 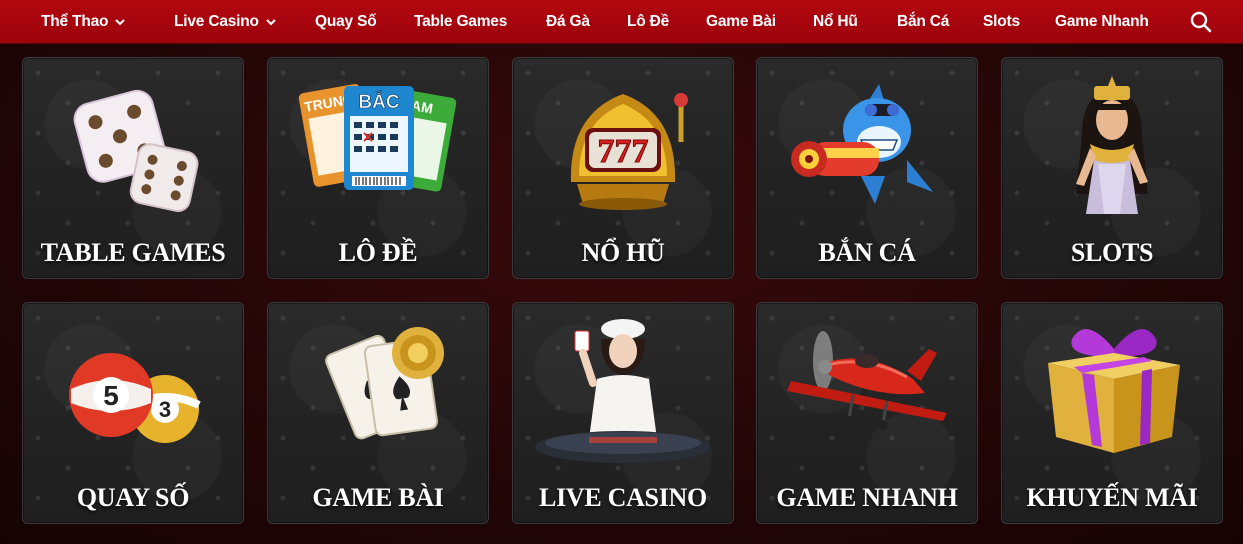 I want to click on cleopatra-icon, so click(x=1112, y=145).